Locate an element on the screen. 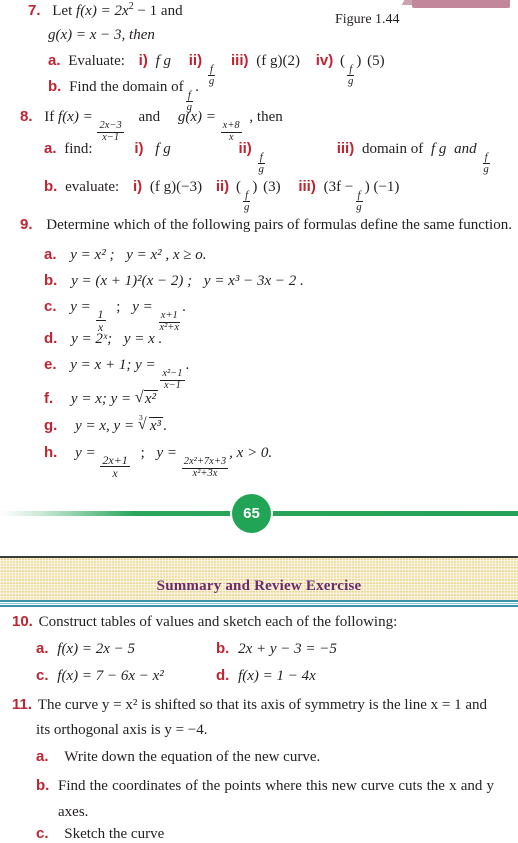  problem-7-a-ii-label: ii) is located at coordinates (195, 60).